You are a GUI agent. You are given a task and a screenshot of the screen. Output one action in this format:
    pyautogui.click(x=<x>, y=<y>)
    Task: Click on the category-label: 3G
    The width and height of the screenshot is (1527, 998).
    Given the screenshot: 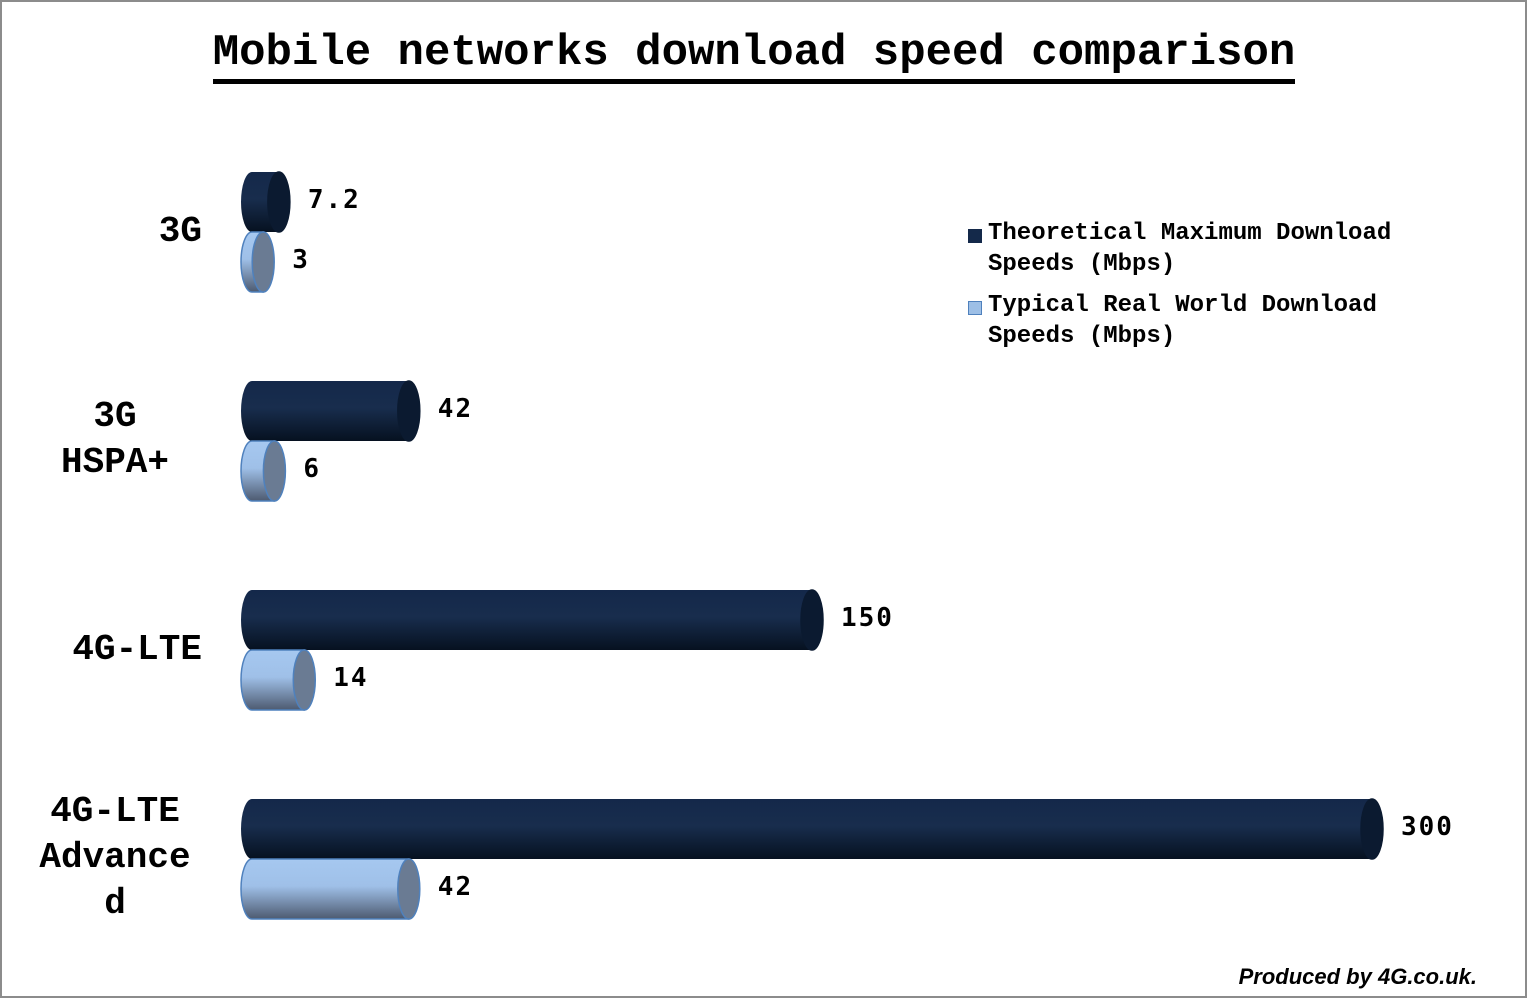 What is the action you would take?
    pyautogui.click(x=180, y=231)
    